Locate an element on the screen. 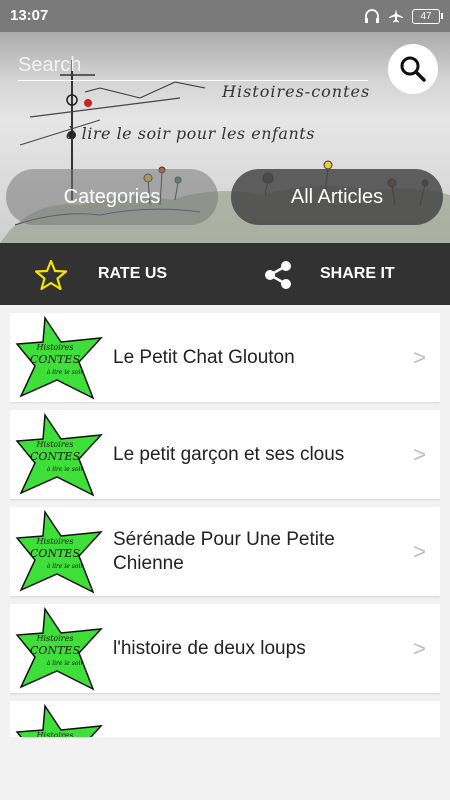 Image resolution: width=450 pixels, height=800 pixels. header-title: Histoires-contes is located at coordinates (296, 91).